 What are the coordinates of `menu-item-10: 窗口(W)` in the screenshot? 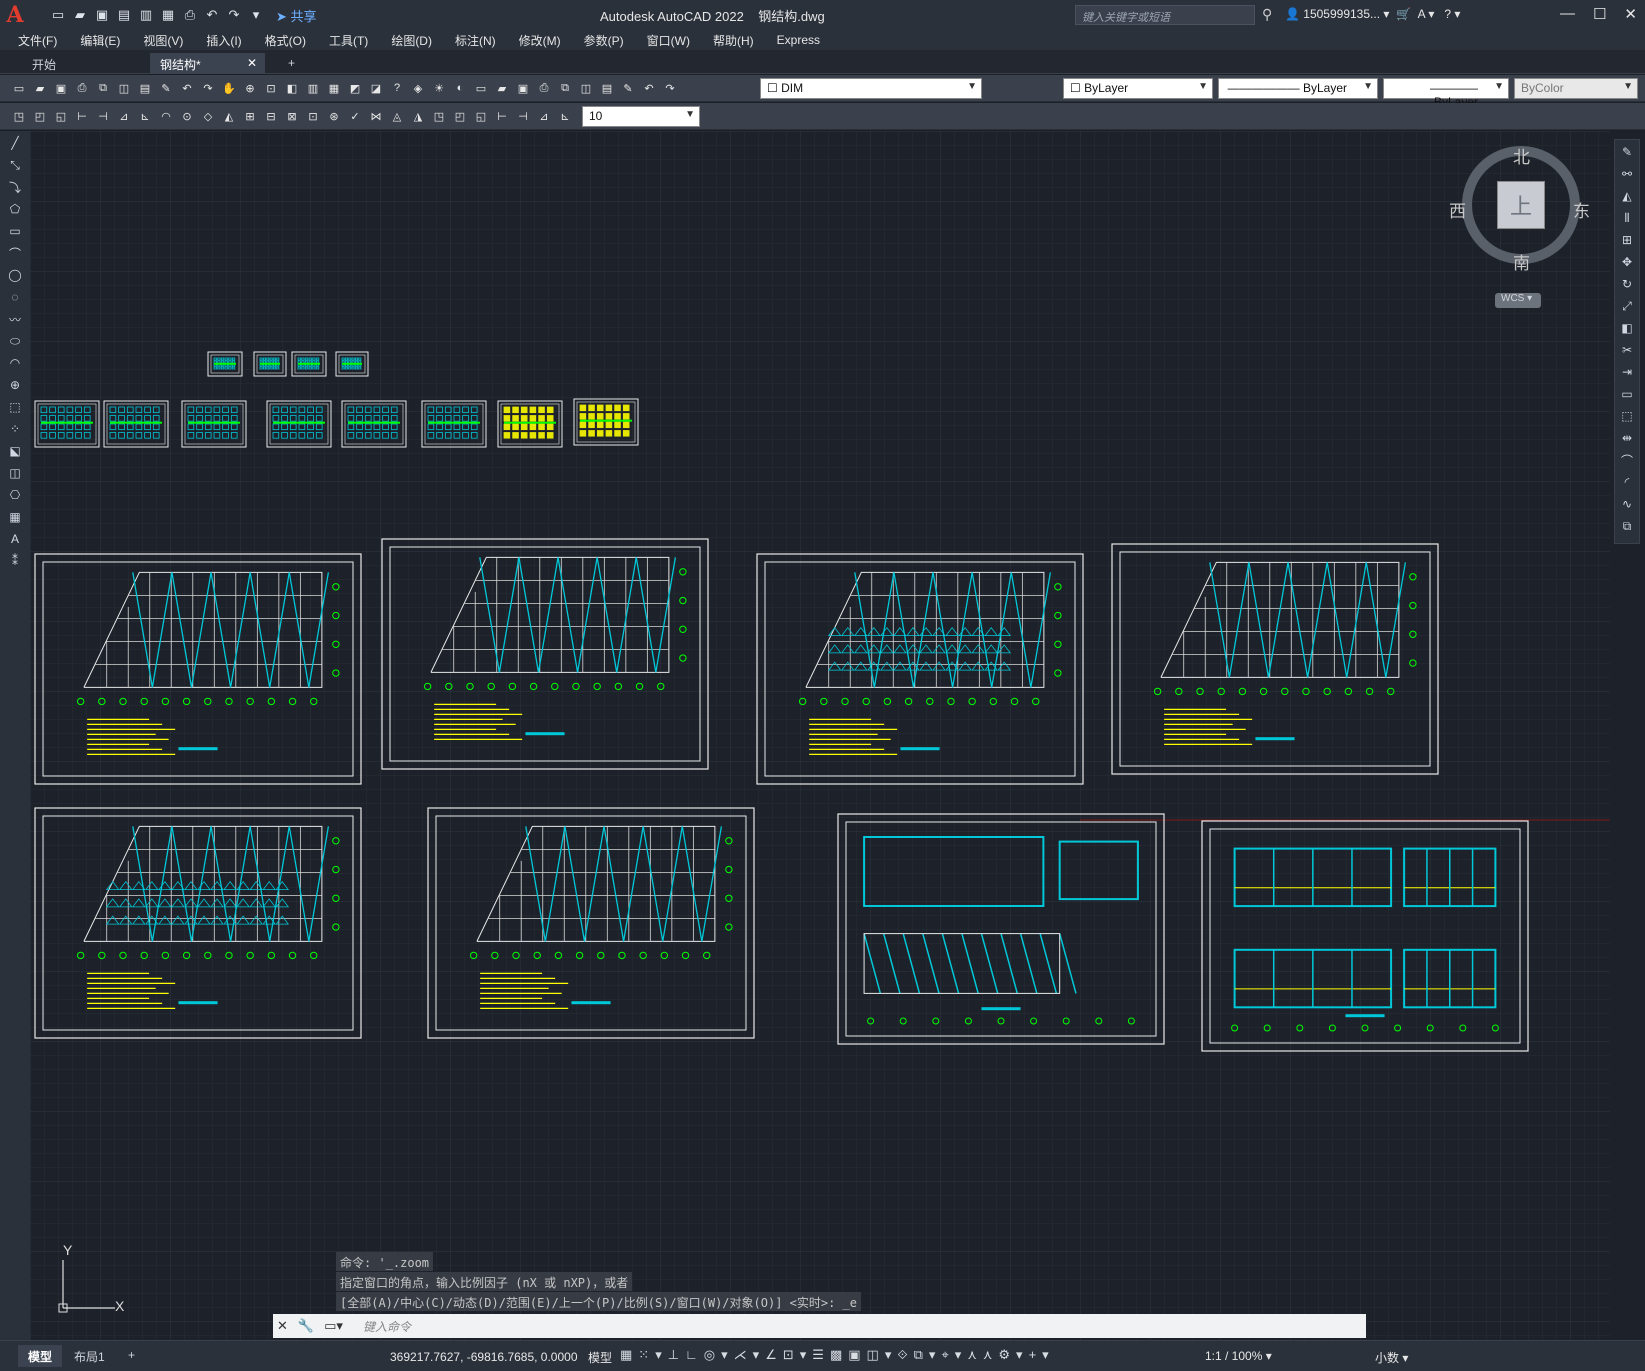 It's located at (668, 40).